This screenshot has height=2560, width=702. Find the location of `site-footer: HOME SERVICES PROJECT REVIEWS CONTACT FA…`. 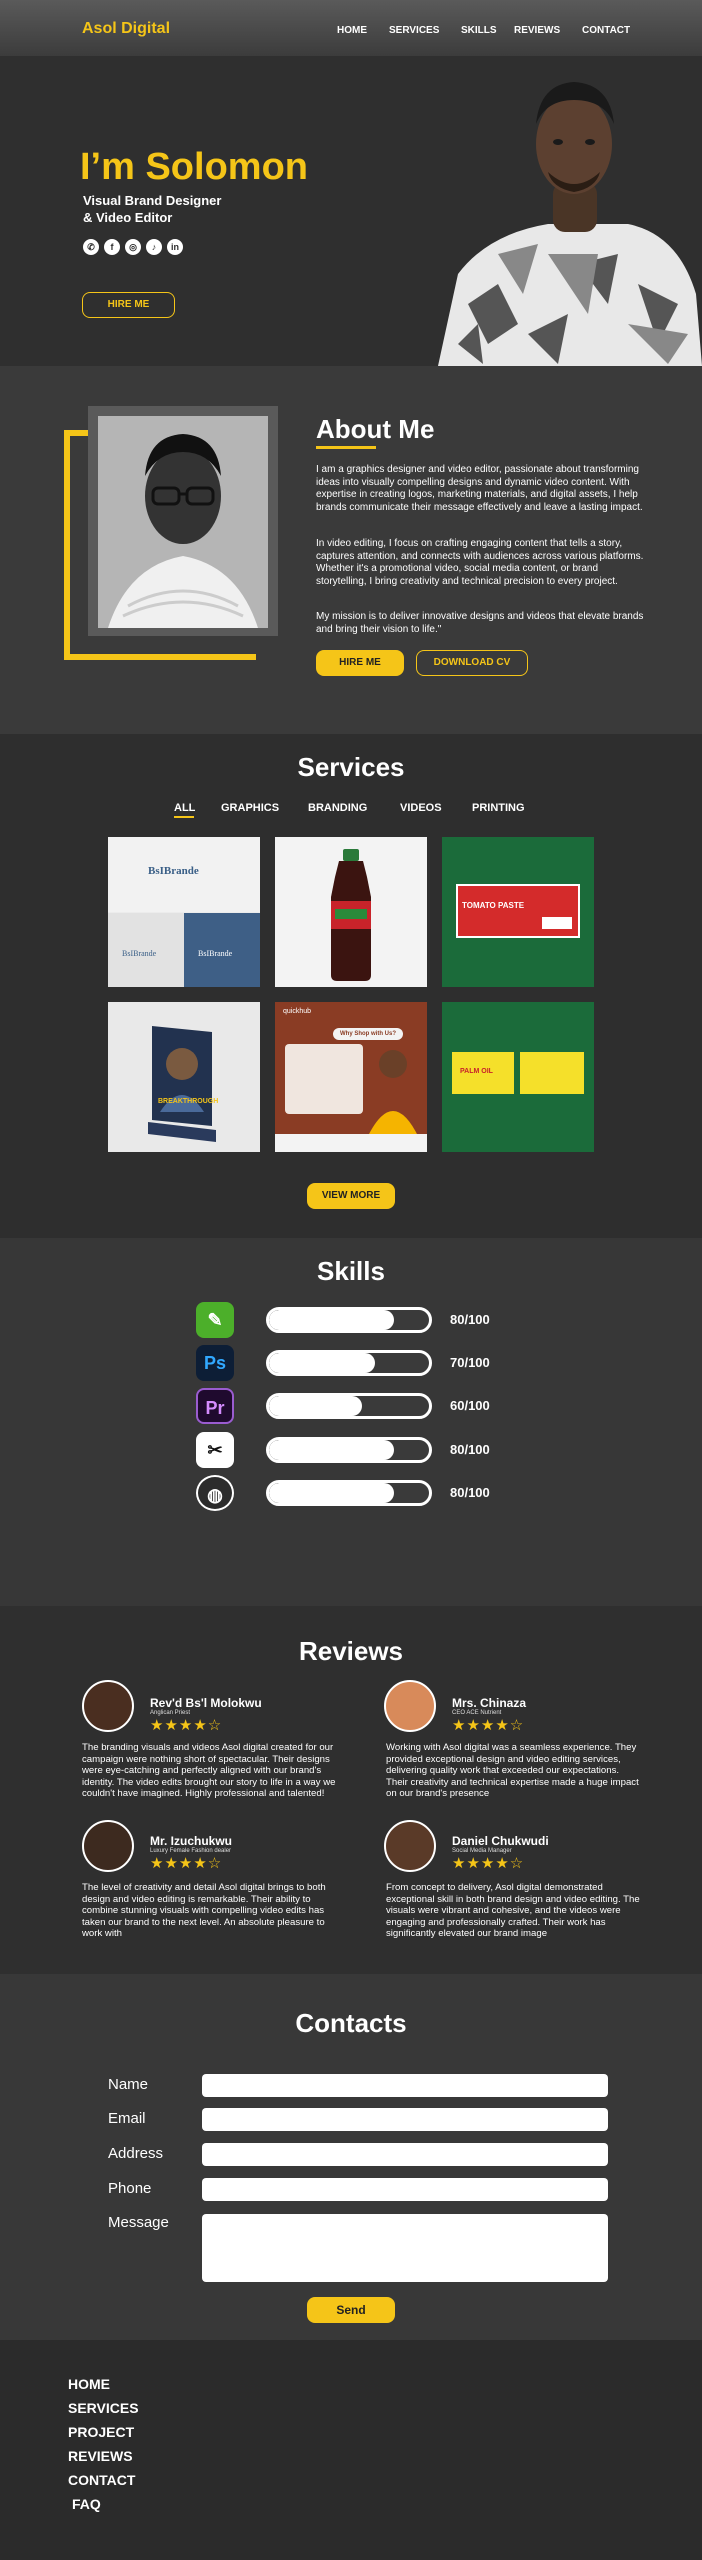

site-footer: HOME SERVICES PROJECT REVIEWS CONTACT FA… is located at coordinates (351, 2450).